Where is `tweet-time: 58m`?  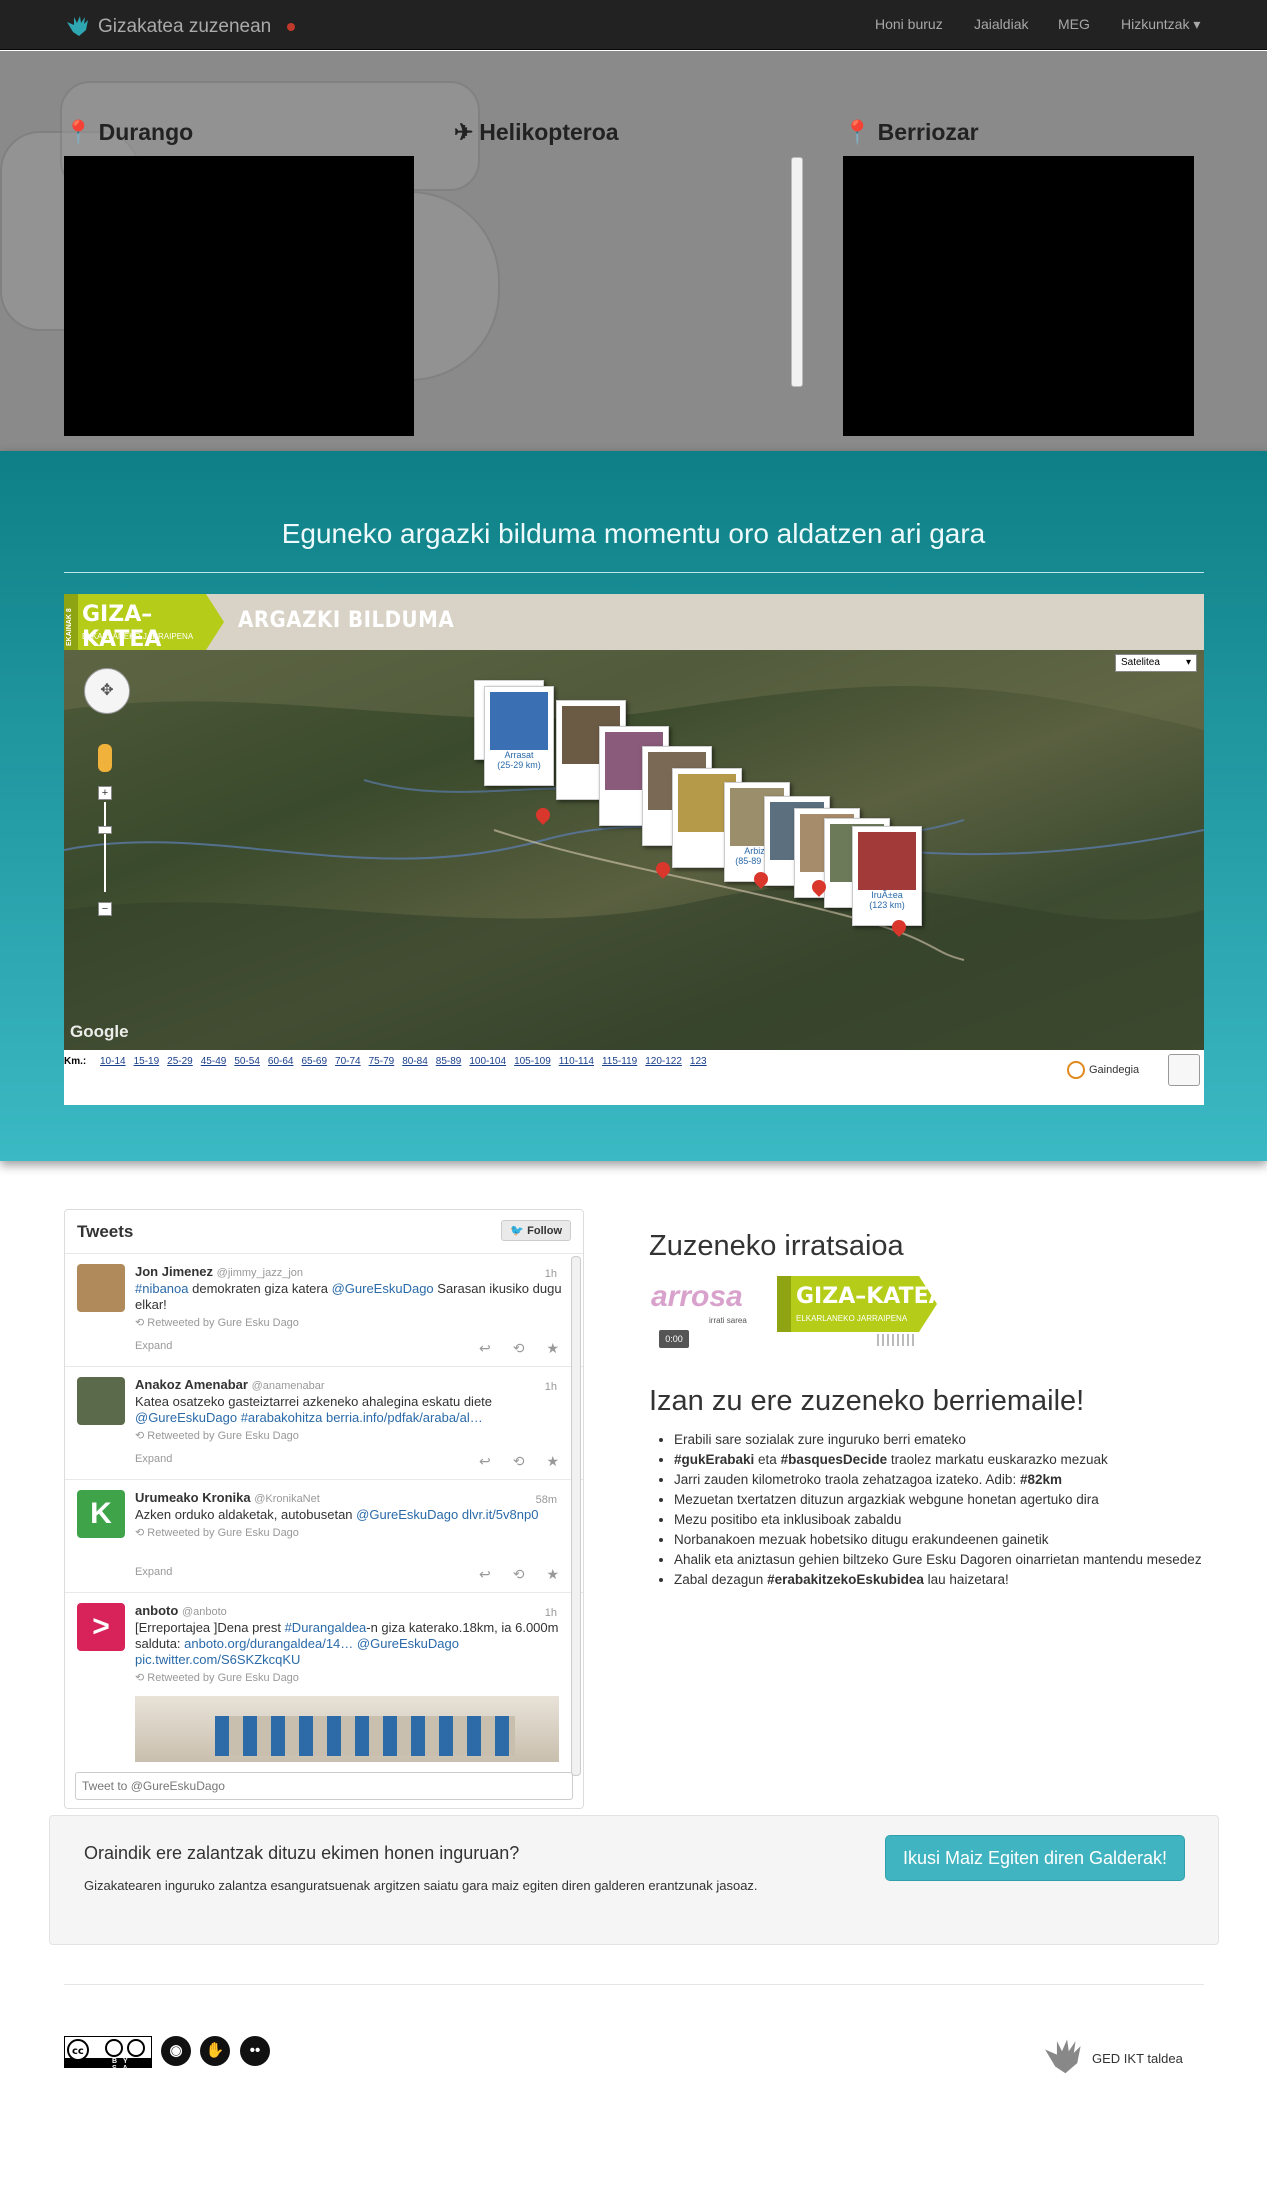 tweet-time: 58m is located at coordinates (546, 1500).